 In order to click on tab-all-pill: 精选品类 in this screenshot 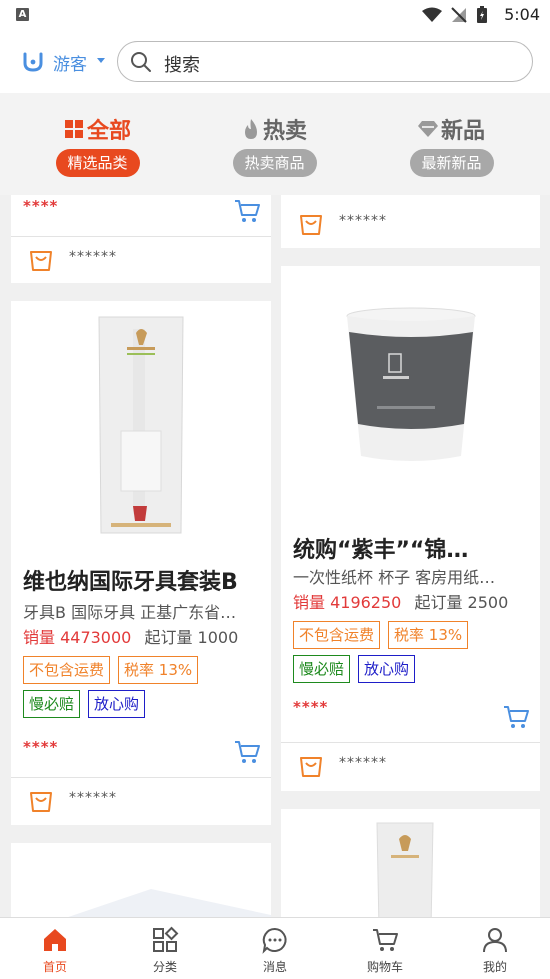, I will do `click(97, 163)`.